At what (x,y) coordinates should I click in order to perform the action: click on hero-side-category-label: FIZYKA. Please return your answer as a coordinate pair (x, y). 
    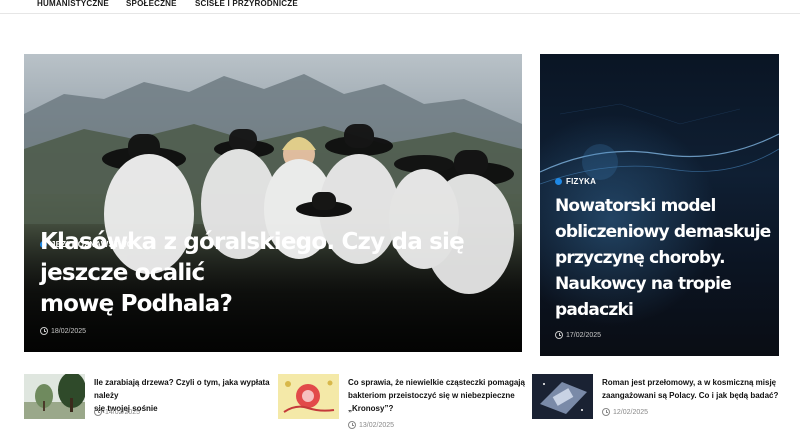
    Looking at the image, I should click on (581, 181).